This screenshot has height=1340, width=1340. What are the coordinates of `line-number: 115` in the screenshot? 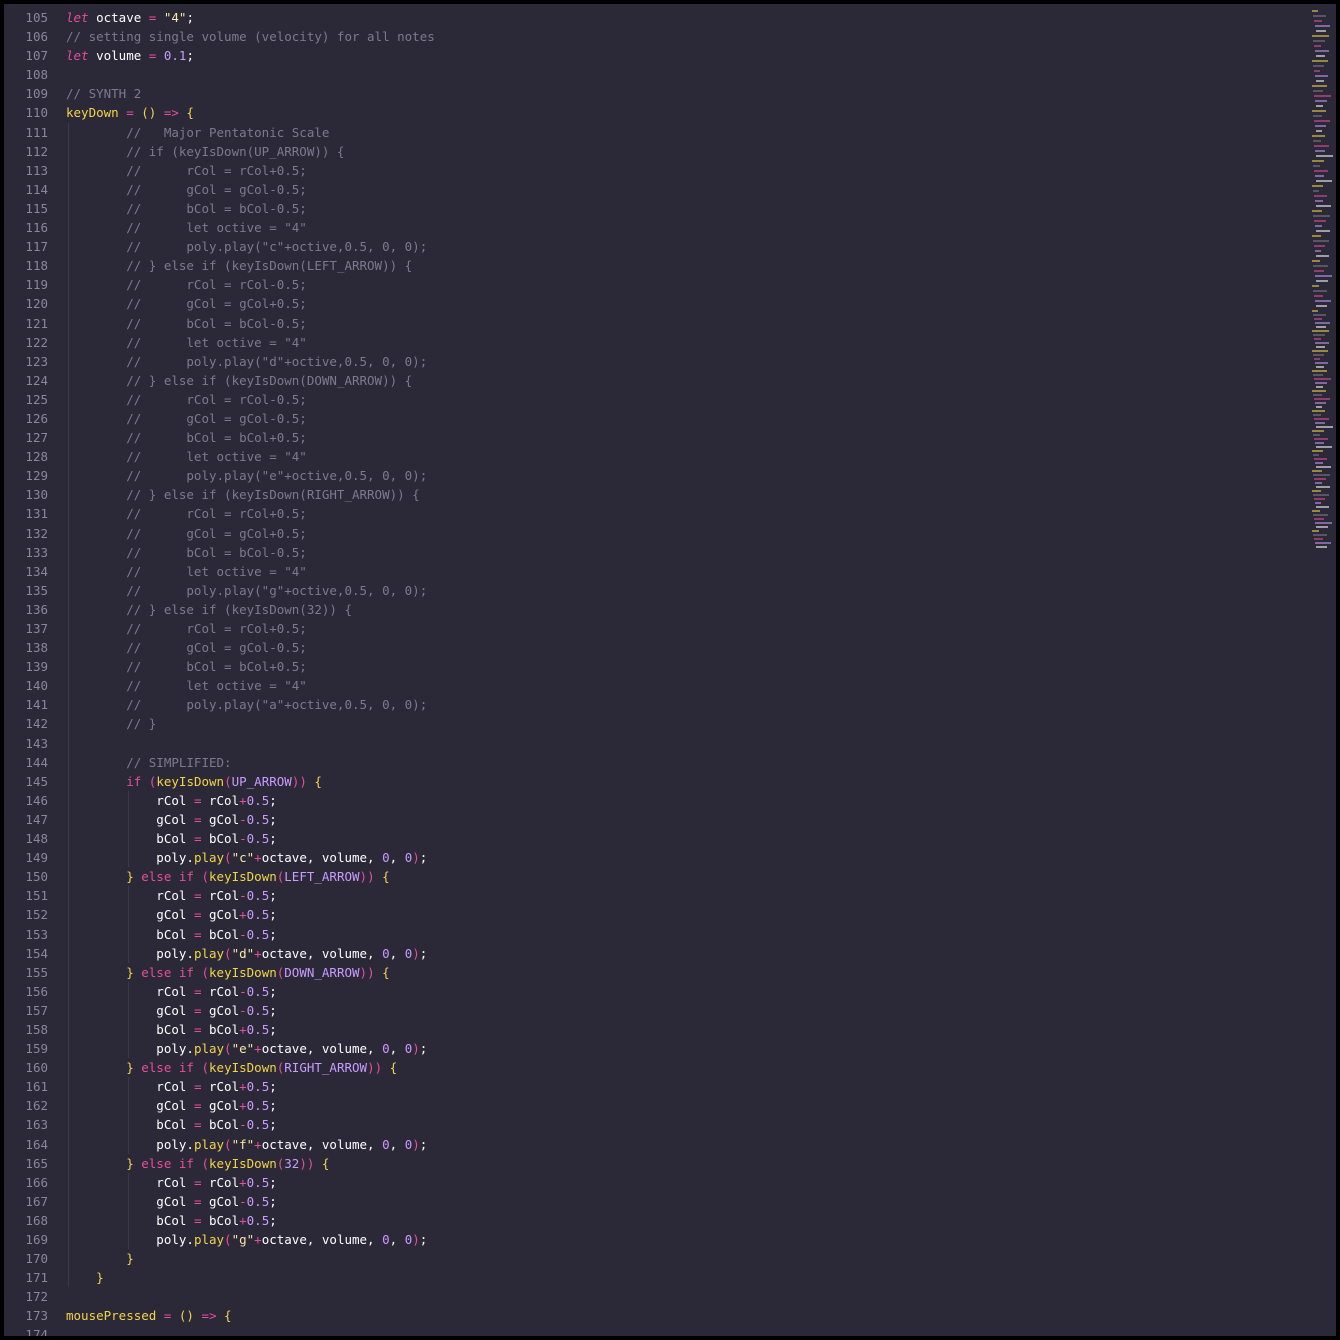 It's located at (36, 208).